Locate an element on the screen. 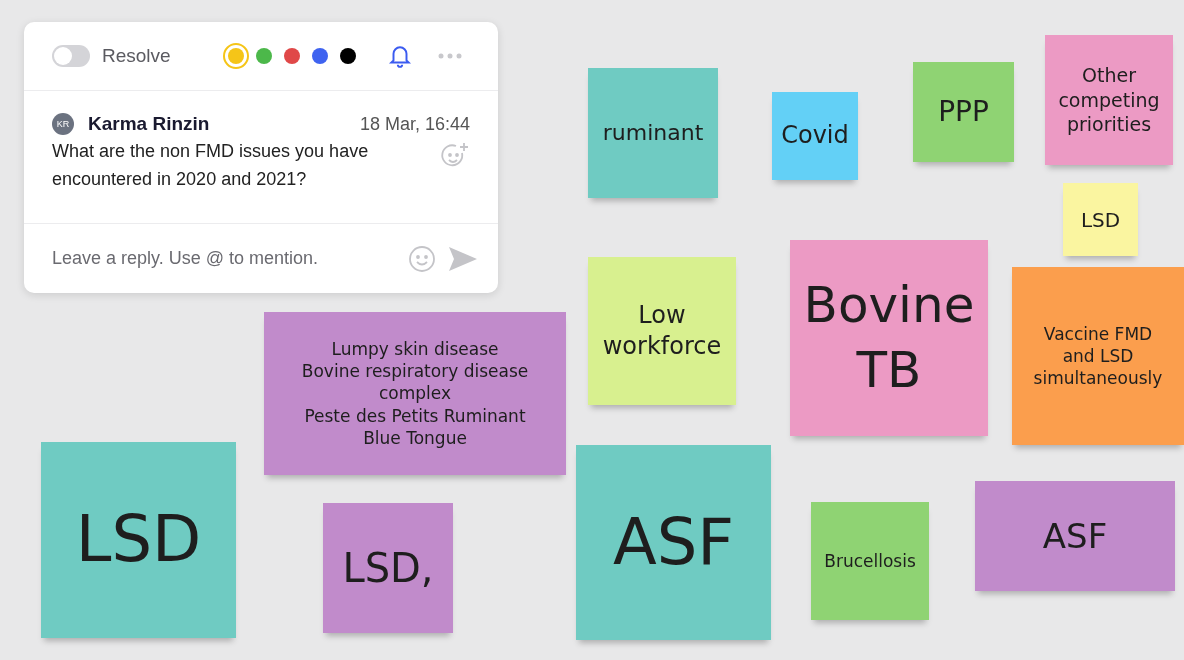 The image size is (1184, 660). sticky-note: Low workforce is located at coordinates (662, 331).